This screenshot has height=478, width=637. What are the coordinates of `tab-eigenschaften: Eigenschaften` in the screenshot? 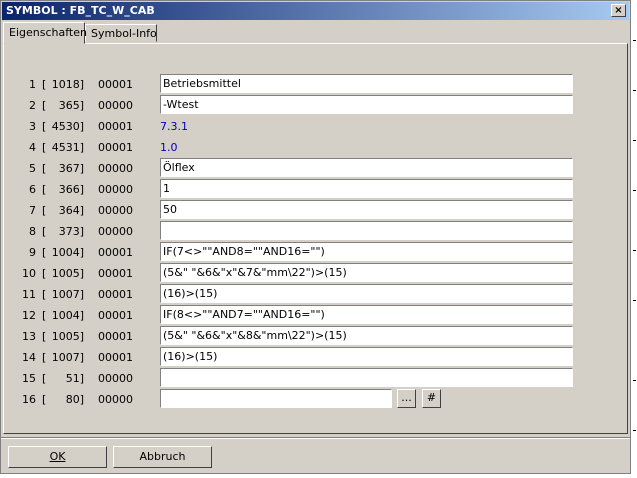 It's located at (45, 33).